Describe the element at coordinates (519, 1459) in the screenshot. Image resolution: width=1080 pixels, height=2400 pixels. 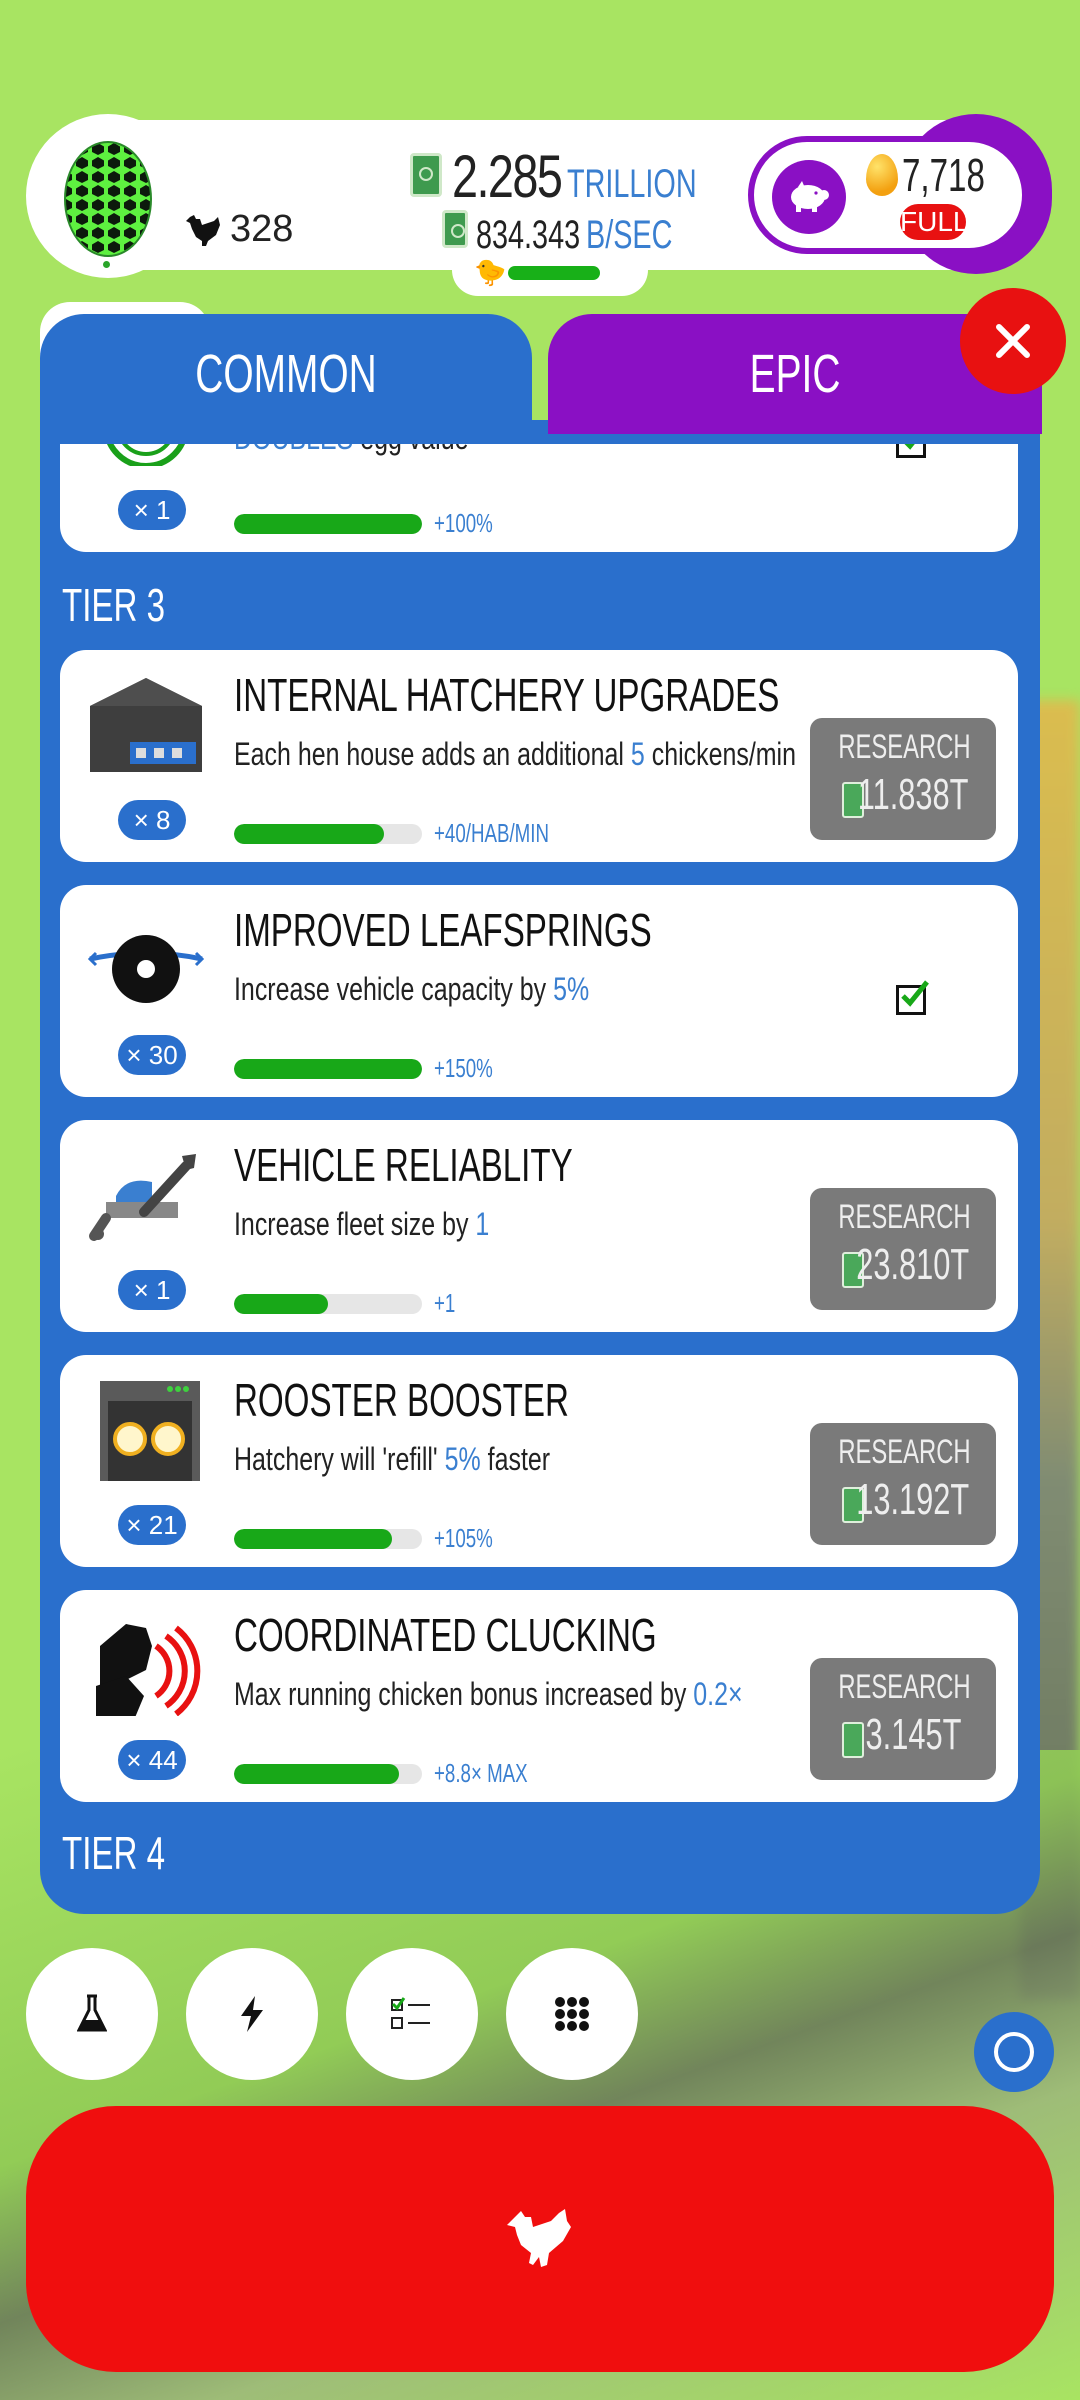
I see `research-desc-suffix: faster` at that location.